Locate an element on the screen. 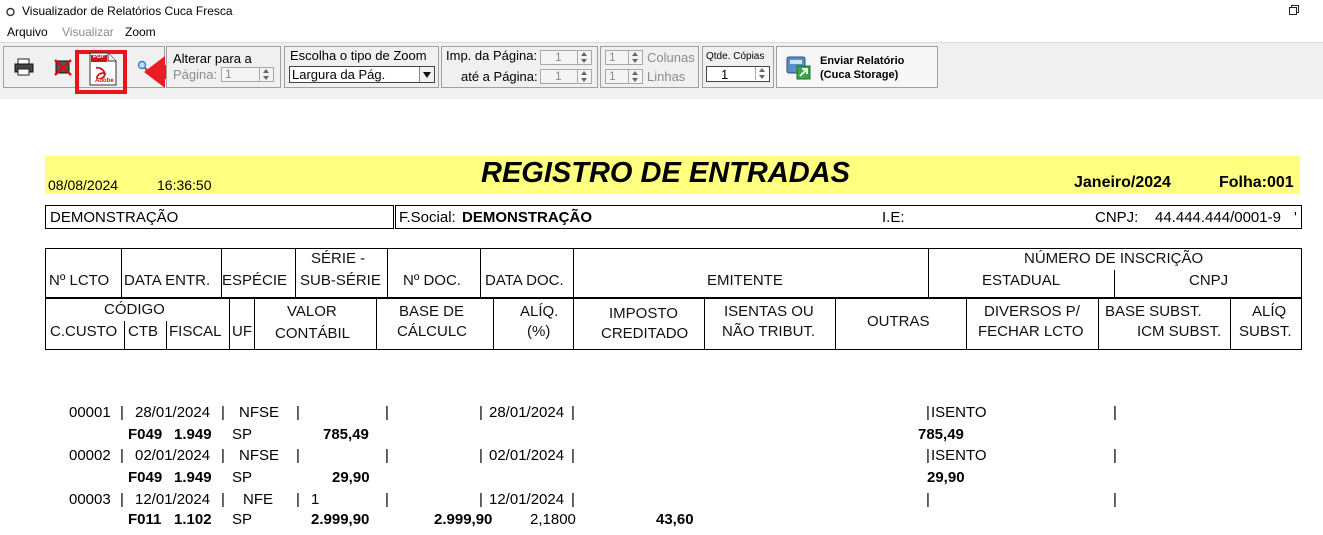 The height and width of the screenshot is (535, 1323). h-aliq-subst-1: ALÍQ is located at coordinates (1269, 311).